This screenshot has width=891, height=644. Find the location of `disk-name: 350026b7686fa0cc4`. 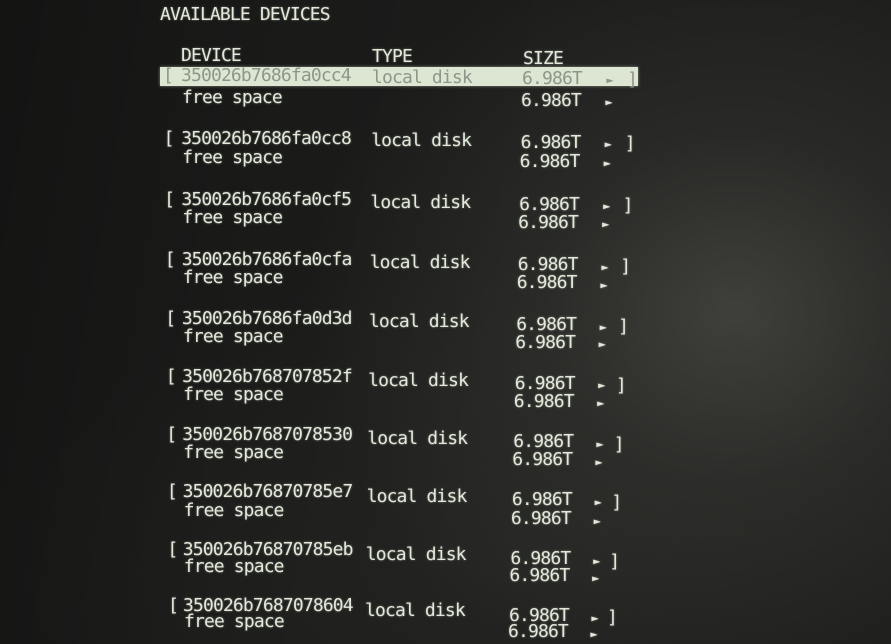

disk-name: 350026b7686fa0cc4 is located at coordinates (266, 75).